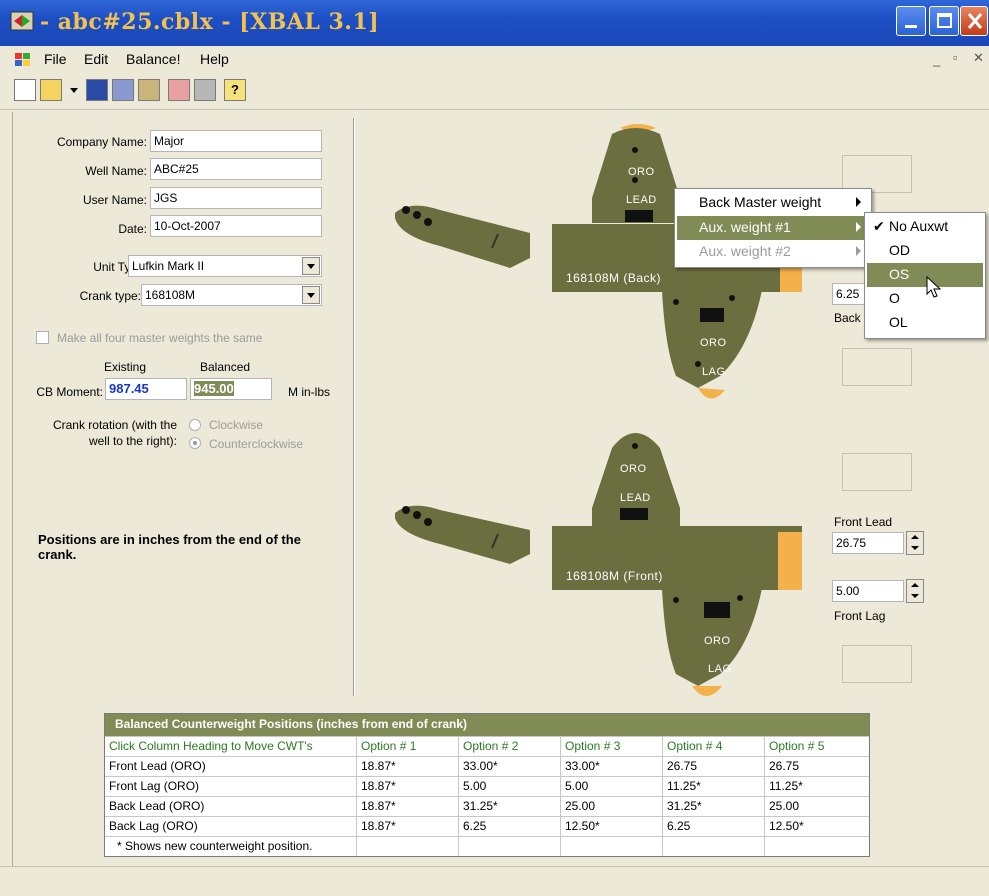  Describe the element at coordinates (714, 372) in the screenshot. I see `back-lag-label: LAG` at that location.